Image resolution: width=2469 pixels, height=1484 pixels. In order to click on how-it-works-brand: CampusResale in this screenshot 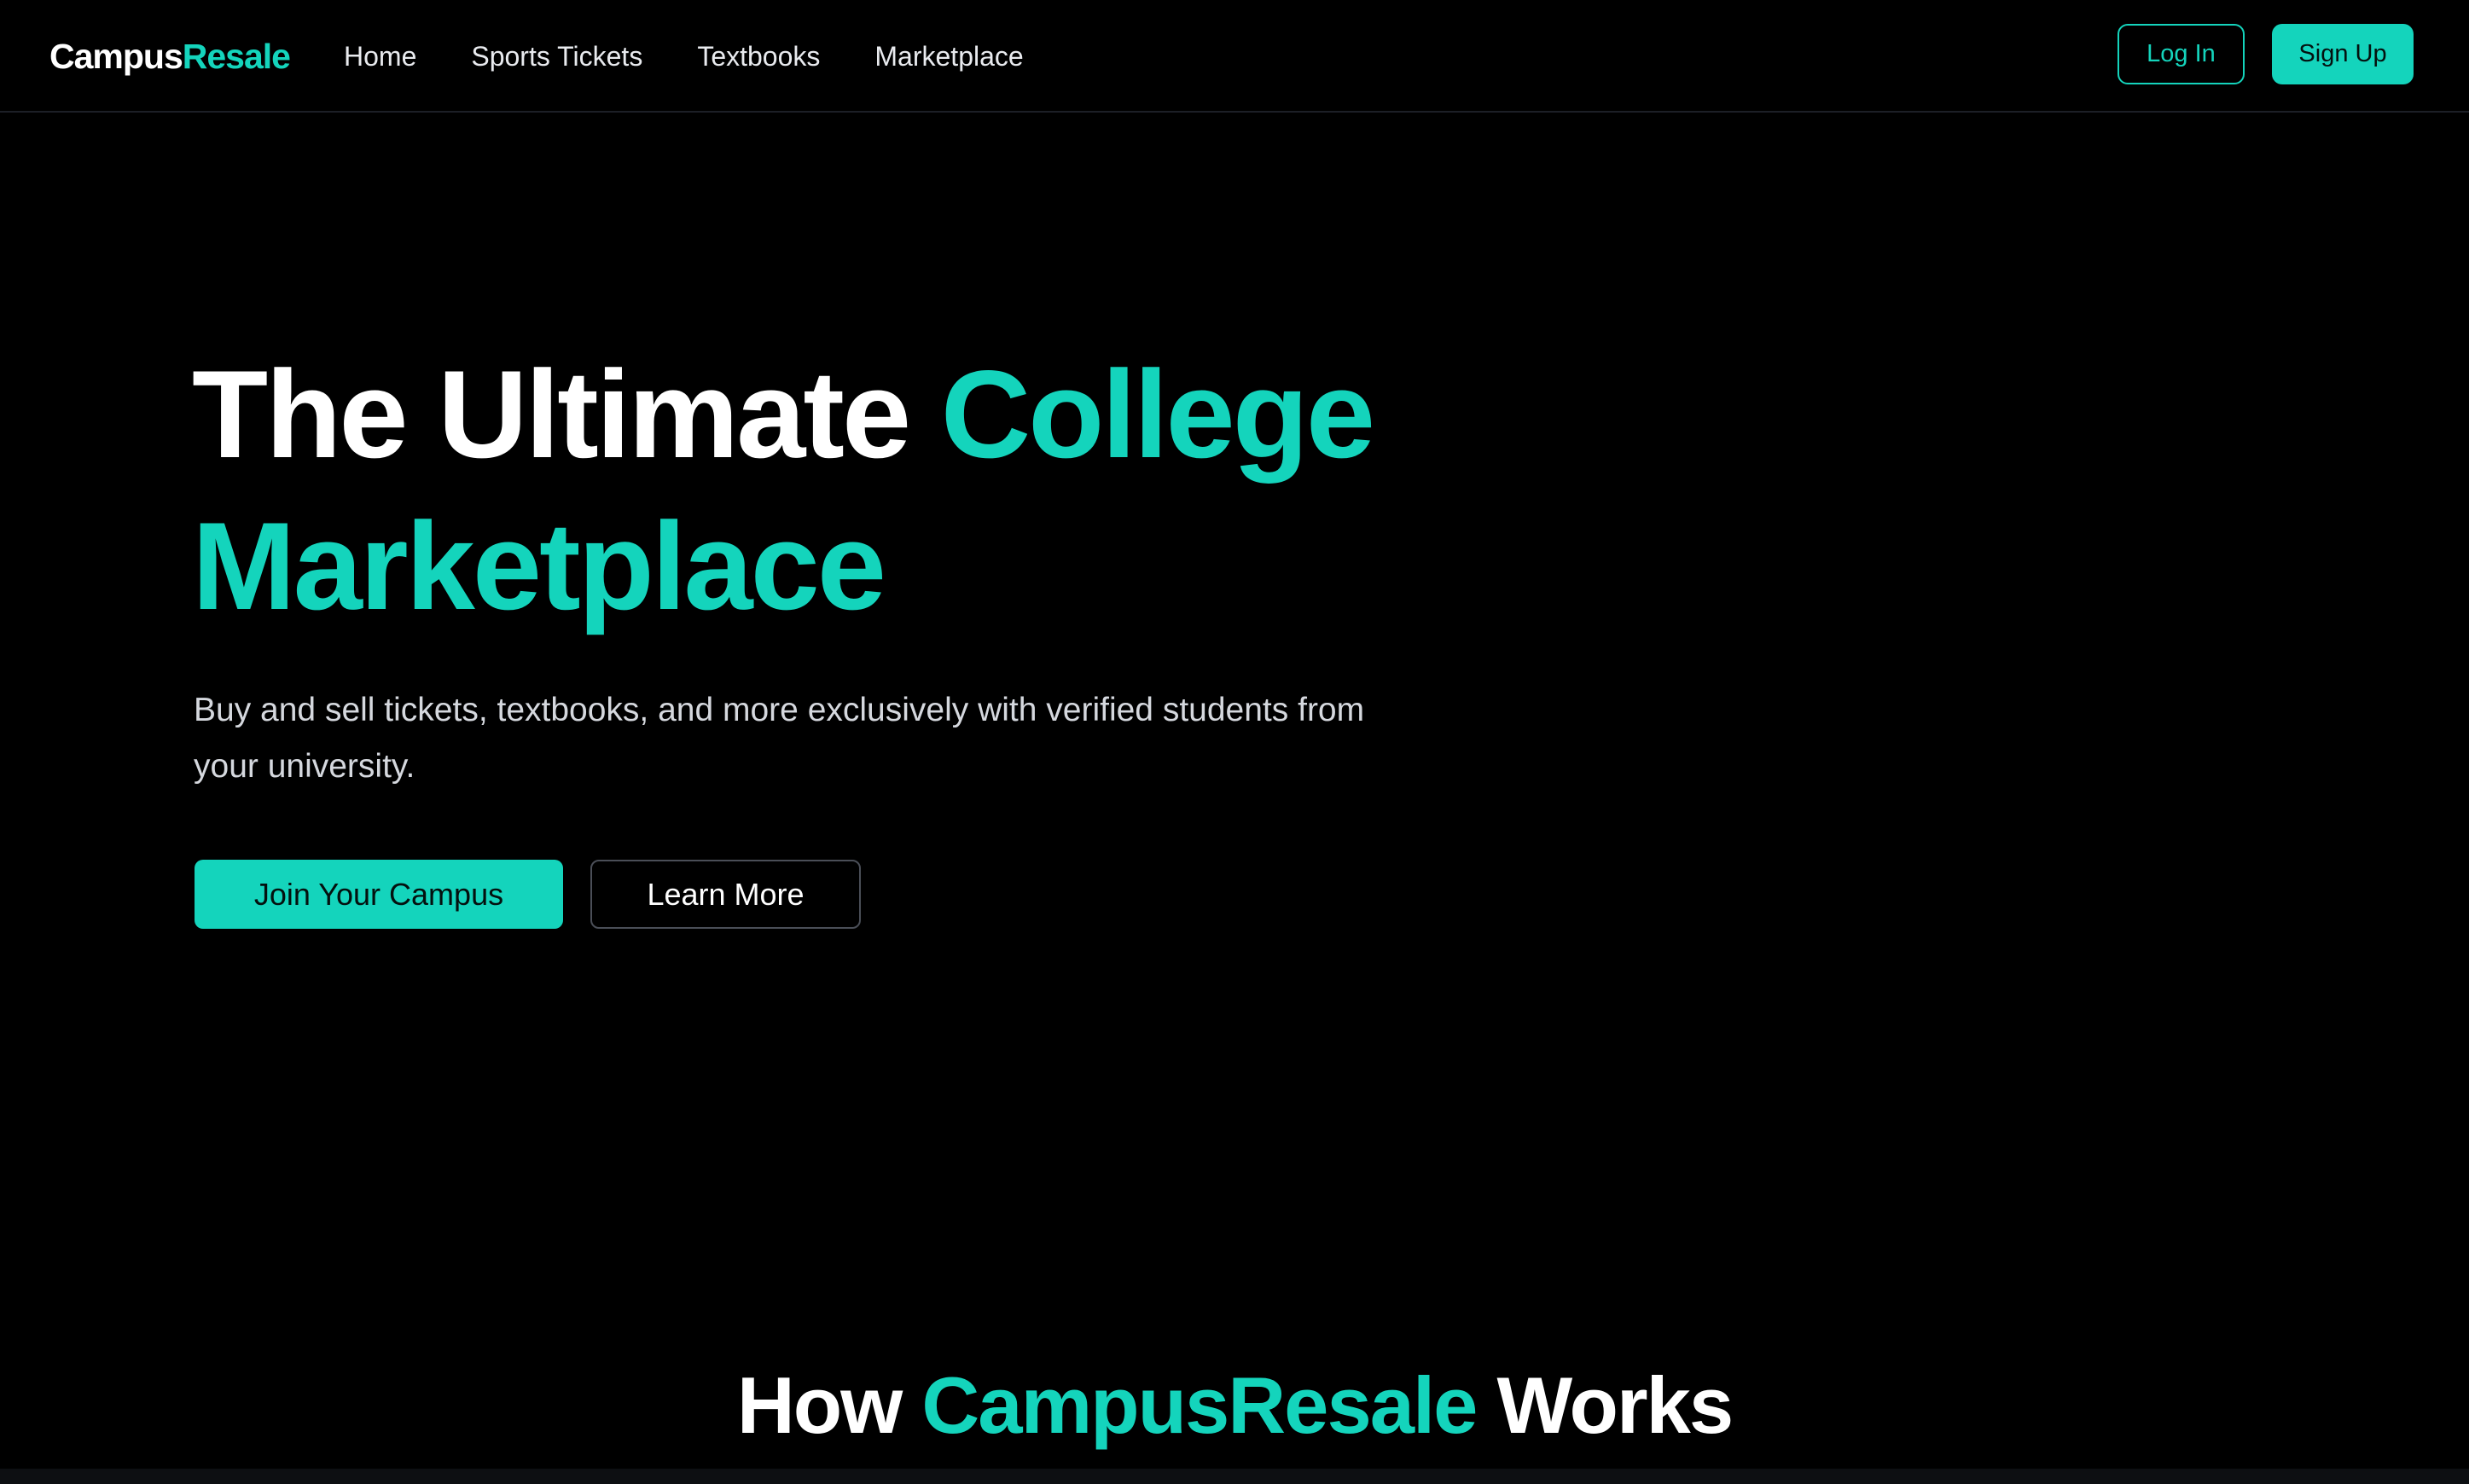, I will do `click(1199, 1405)`.